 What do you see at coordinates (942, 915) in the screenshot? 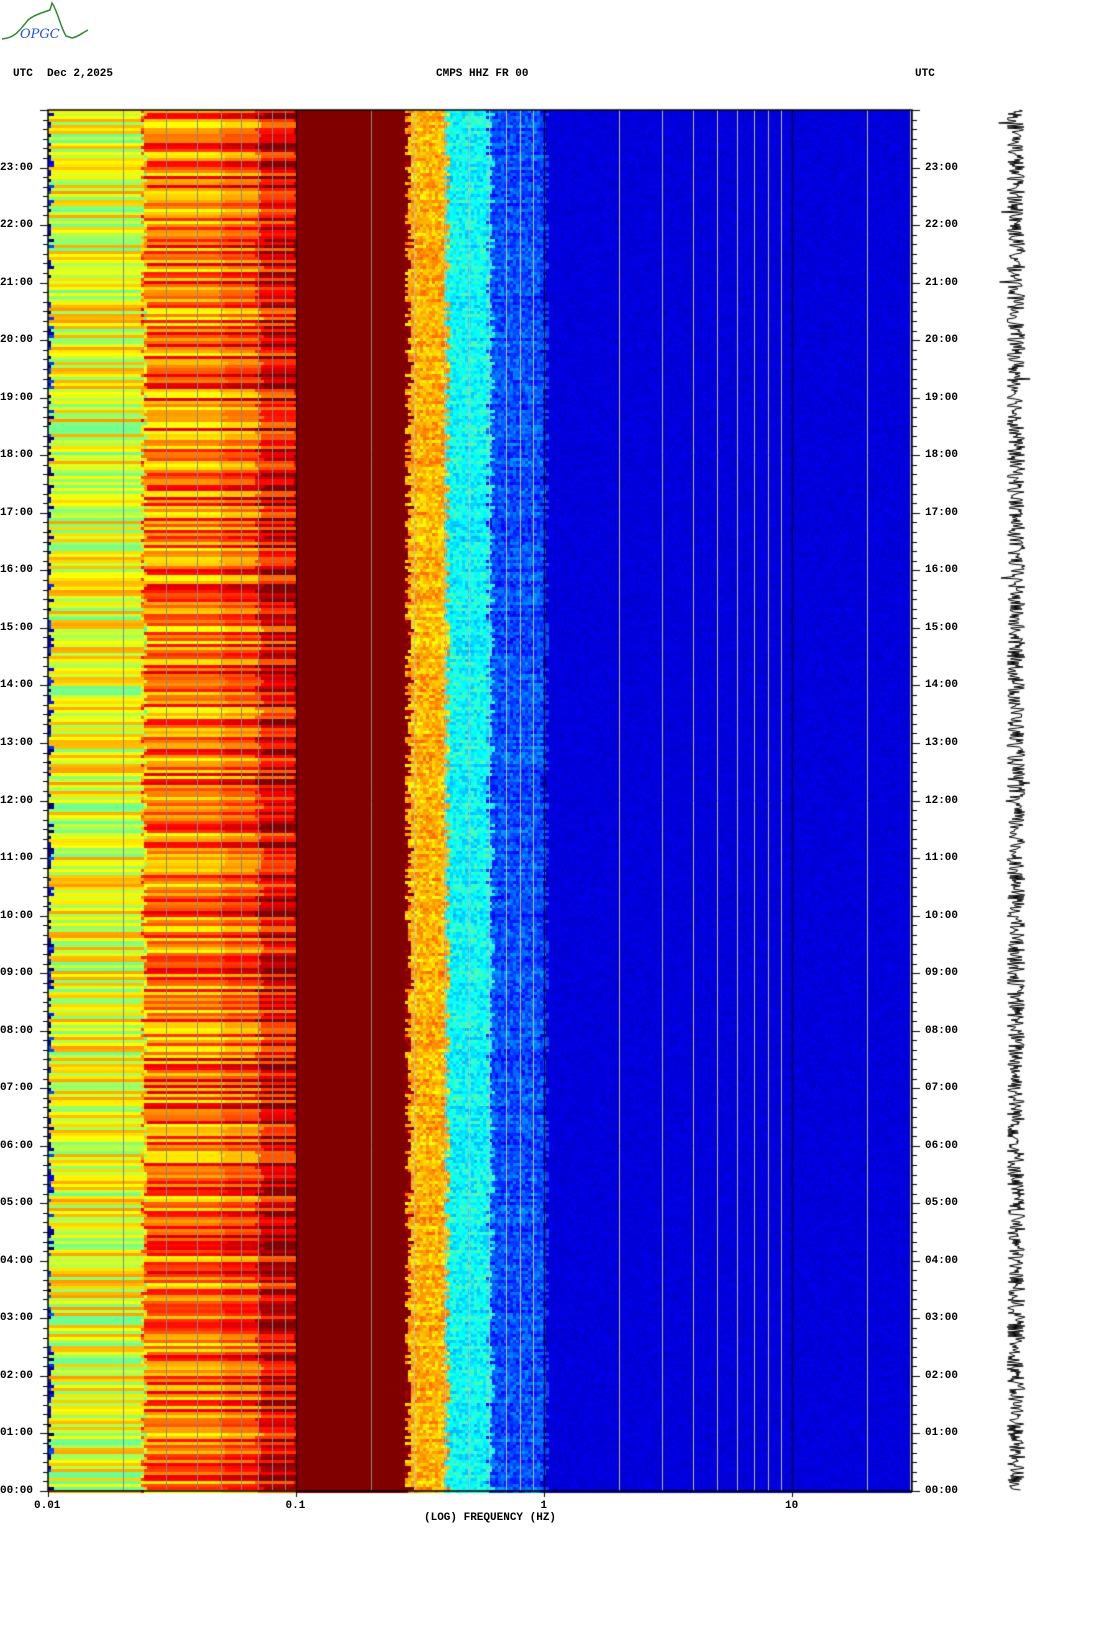
I see `y-tick-label-right: 10:00` at bounding box center [942, 915].